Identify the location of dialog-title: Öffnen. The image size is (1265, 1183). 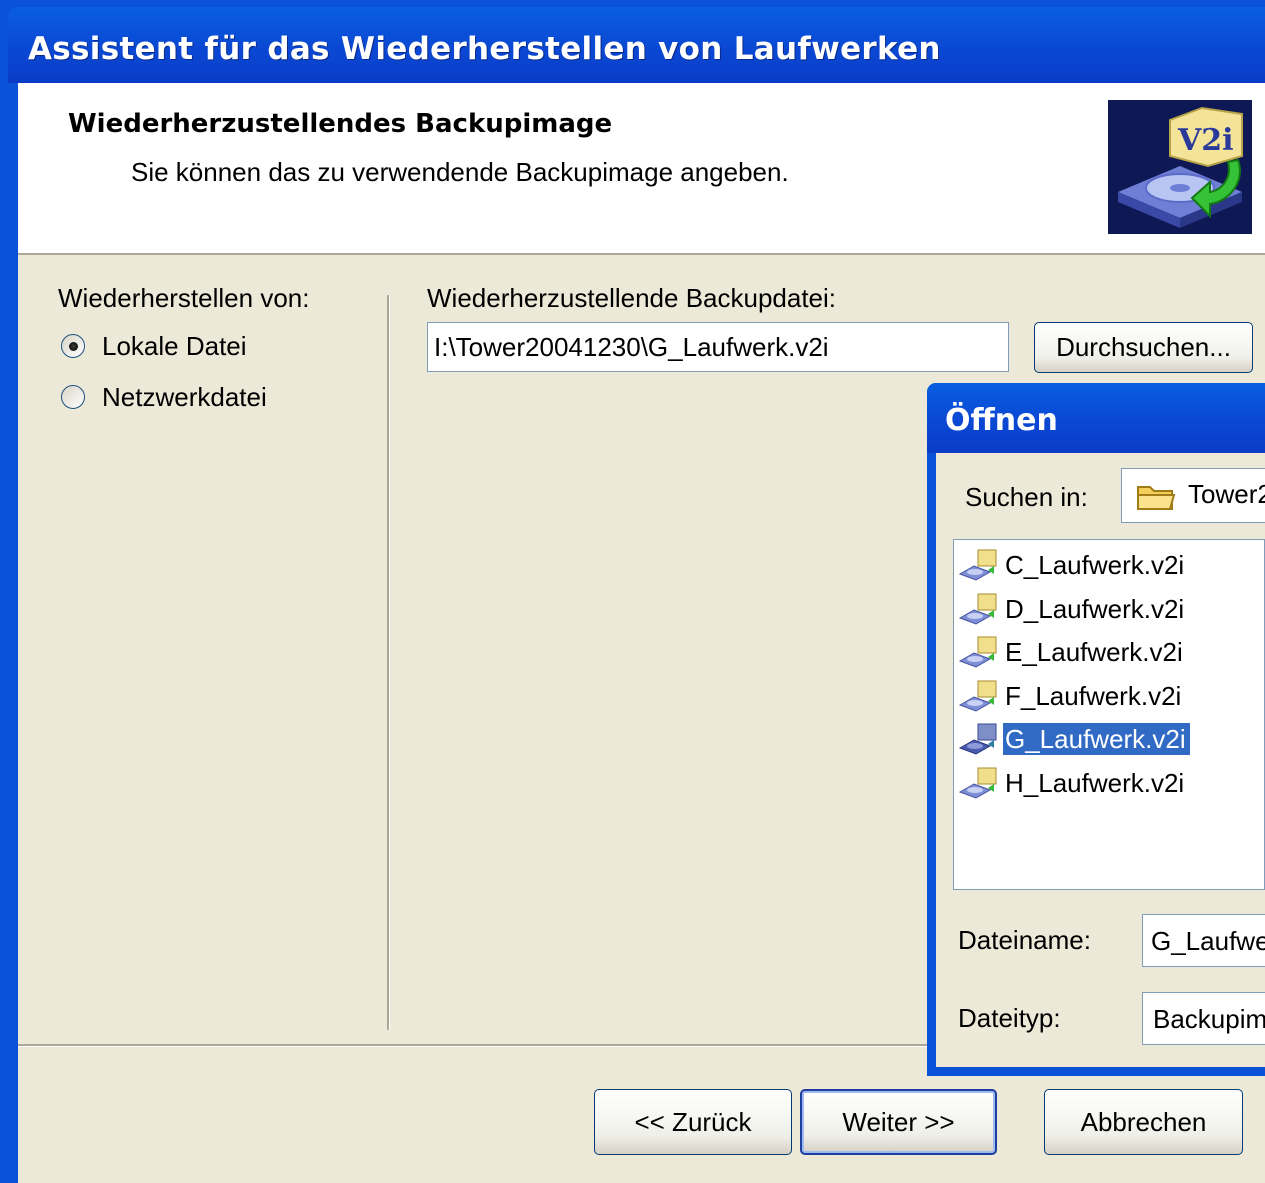
(1001, 420).